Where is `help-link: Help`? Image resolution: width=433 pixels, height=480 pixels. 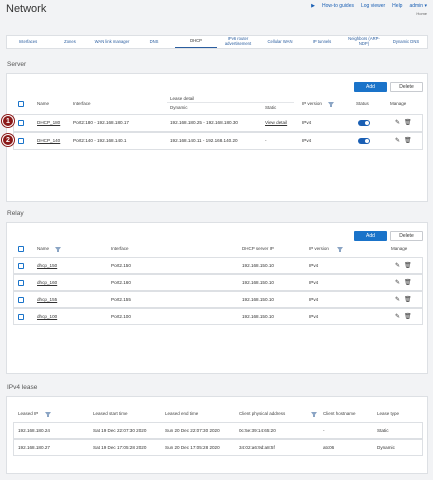
help-link: Help is located at coordinates (397, 6).